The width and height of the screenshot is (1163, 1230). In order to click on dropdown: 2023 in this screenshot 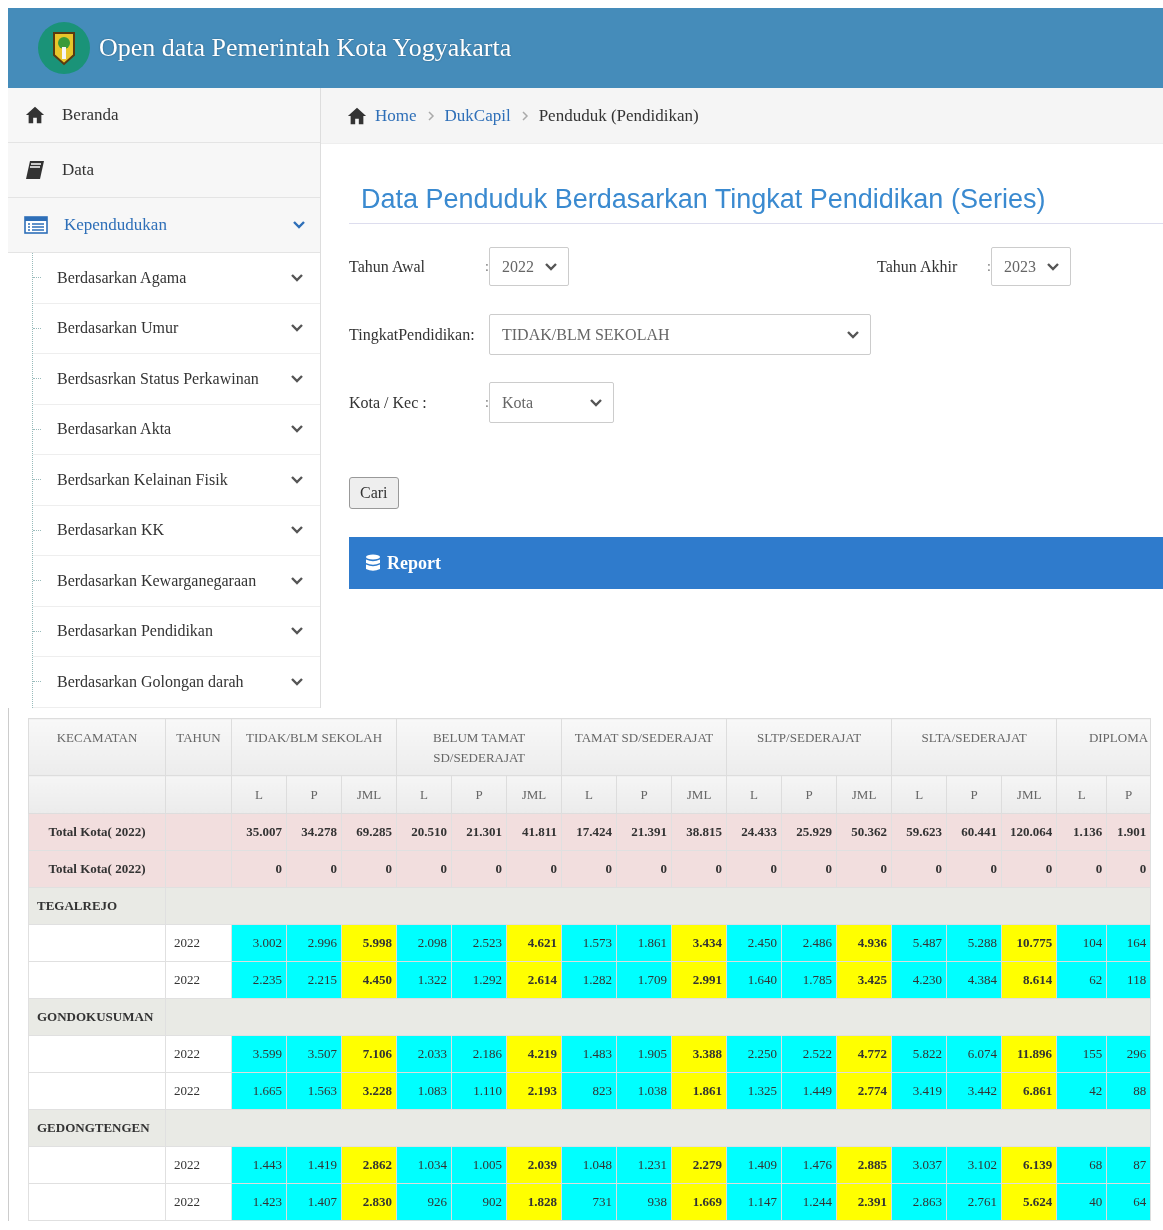, I will do `click(1031, 266)`.